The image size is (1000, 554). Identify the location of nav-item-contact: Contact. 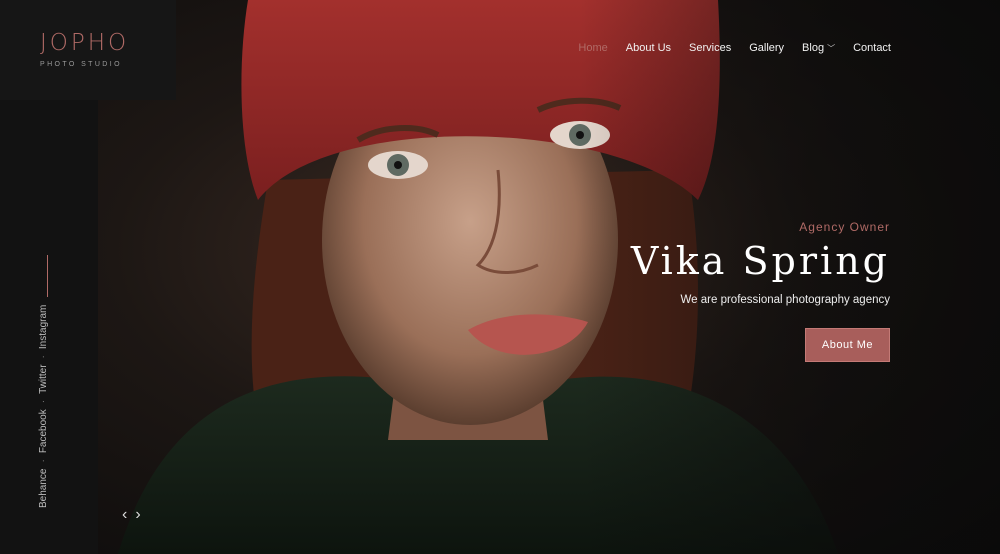
(872, 48).